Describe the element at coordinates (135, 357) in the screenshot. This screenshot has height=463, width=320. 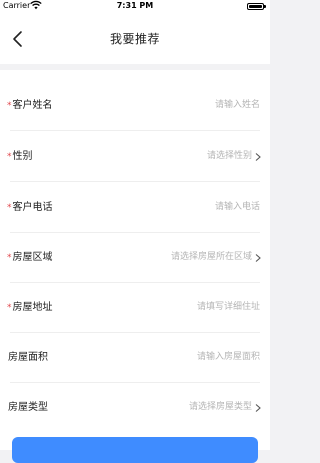
I see `house-size-field: 房屋面积 请输入房屋面积` at that location.